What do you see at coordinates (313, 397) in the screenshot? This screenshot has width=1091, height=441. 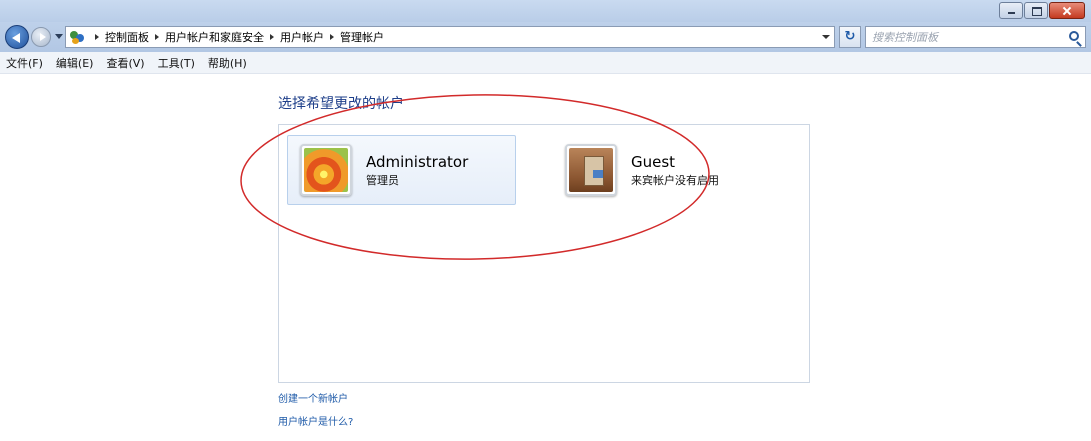 I see `create-account-link: 创建一个新帐户` at bounding box center [313, 397].